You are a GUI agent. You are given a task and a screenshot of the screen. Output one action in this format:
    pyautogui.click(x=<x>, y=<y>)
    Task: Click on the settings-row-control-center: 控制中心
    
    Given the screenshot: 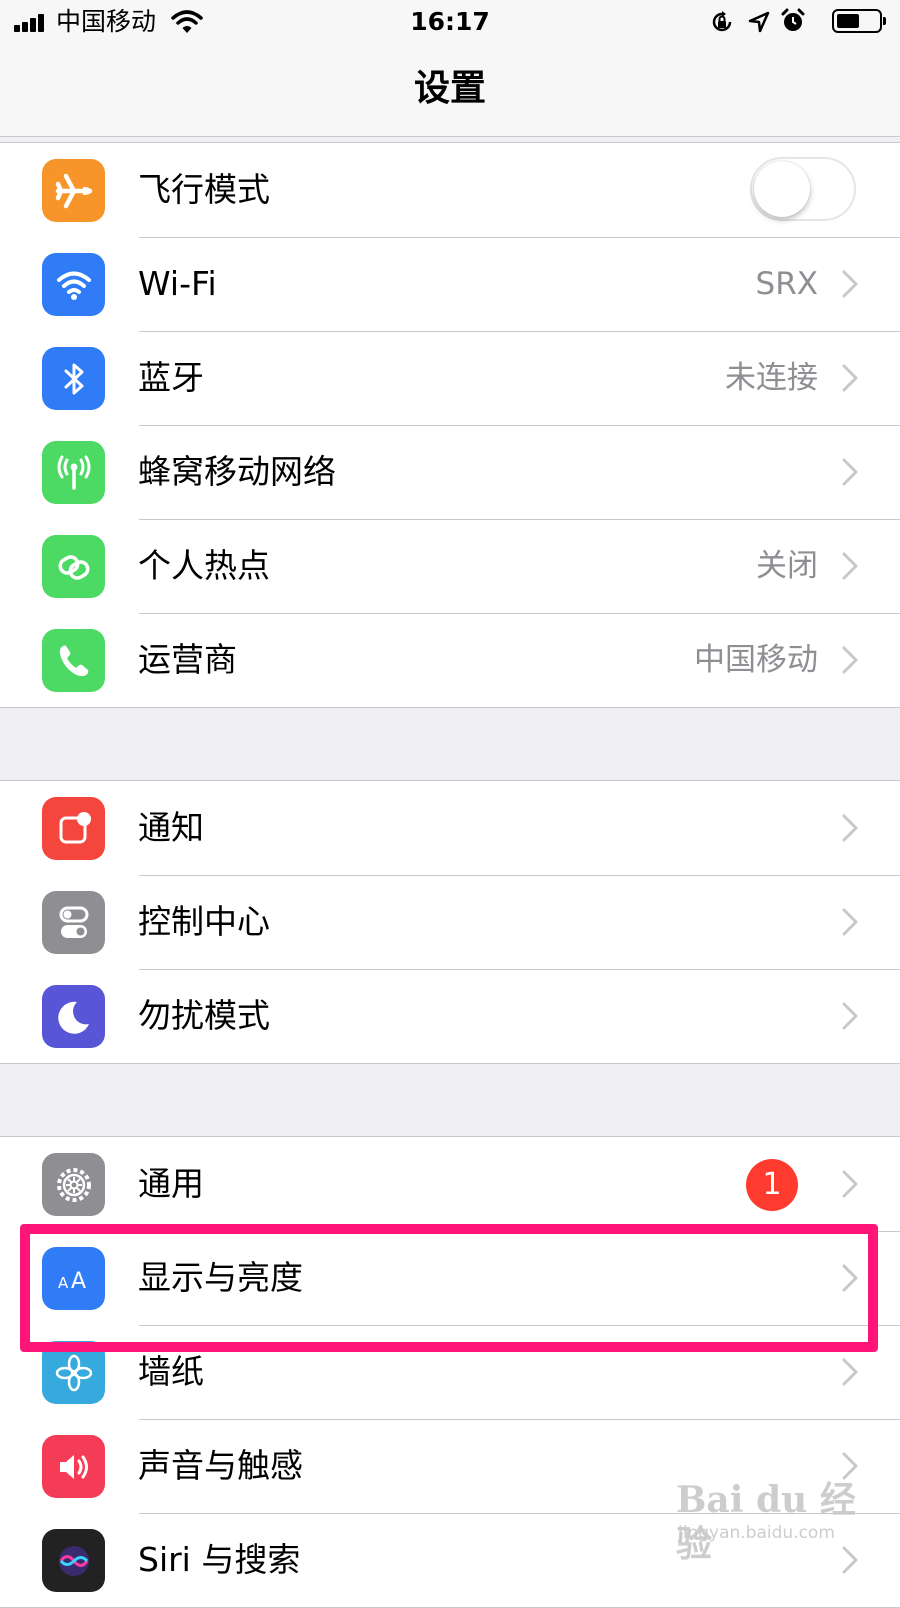 What is the action you would take?
    pyautogui.click(x=450, y=922)
    